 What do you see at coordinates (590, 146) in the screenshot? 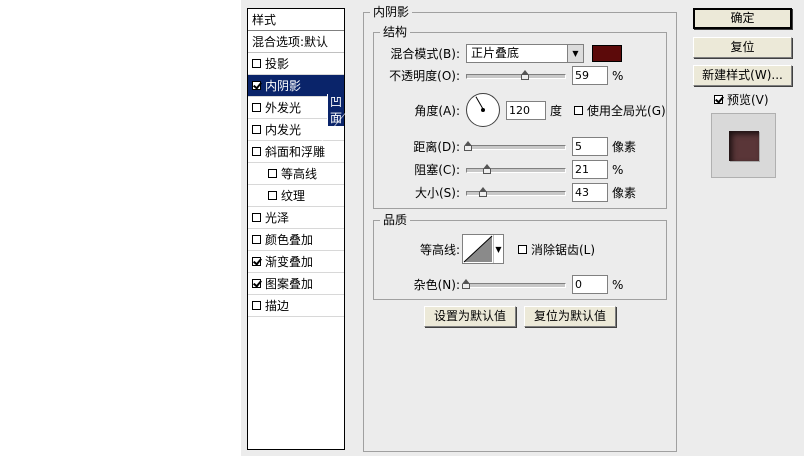
I see `distance-input: 5` at bounding box center [590, 146].